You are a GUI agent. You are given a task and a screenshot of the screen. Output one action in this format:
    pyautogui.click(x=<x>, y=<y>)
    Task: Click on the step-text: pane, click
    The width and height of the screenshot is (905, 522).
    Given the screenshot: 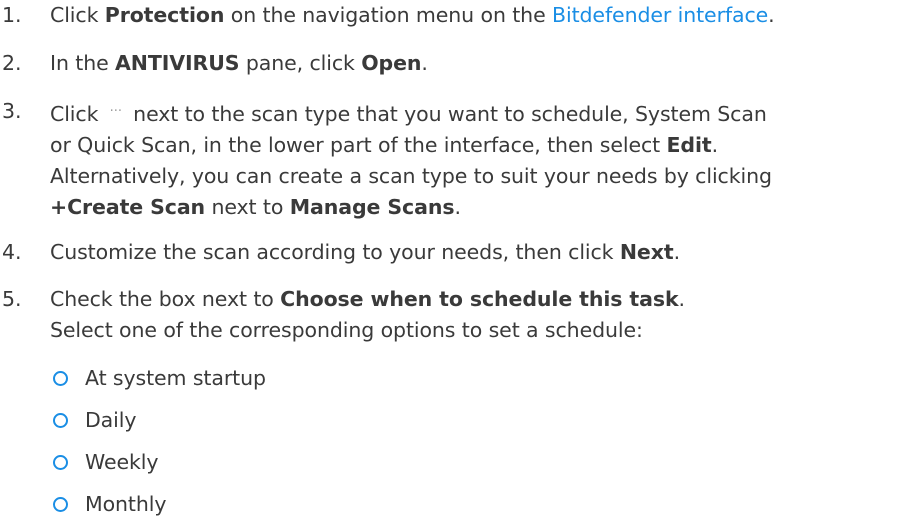 What is the action you would take?
    pyautogui.click(x=300, y=63)
    